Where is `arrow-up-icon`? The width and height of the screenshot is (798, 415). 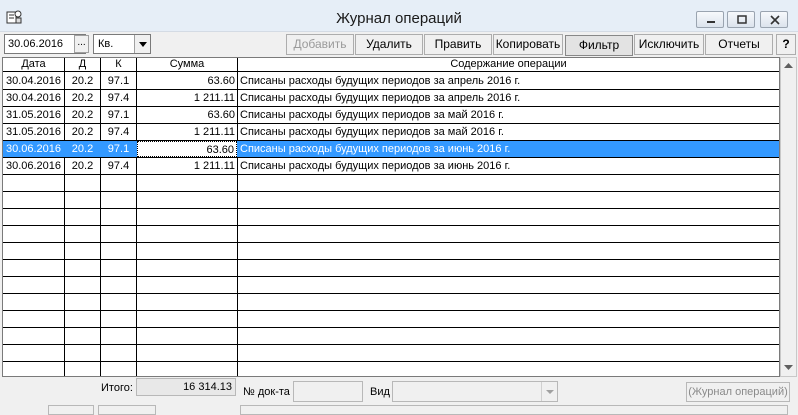
arrow-up-icon is located at coordinates (788, 65).